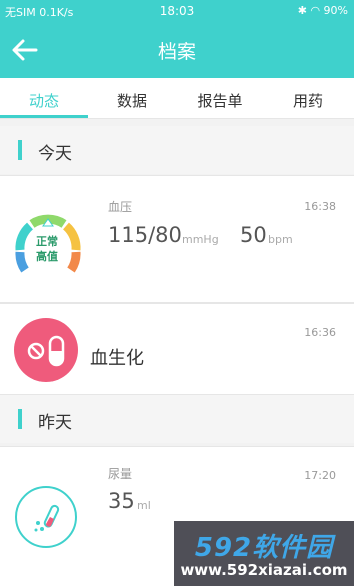  What do you see at coordinates (177, 11) in the screenshot?
I see `status-bar: 无SIM 0.1K/s 18:03 ✱ ◠ 90%` at bounding box center [177, 11].